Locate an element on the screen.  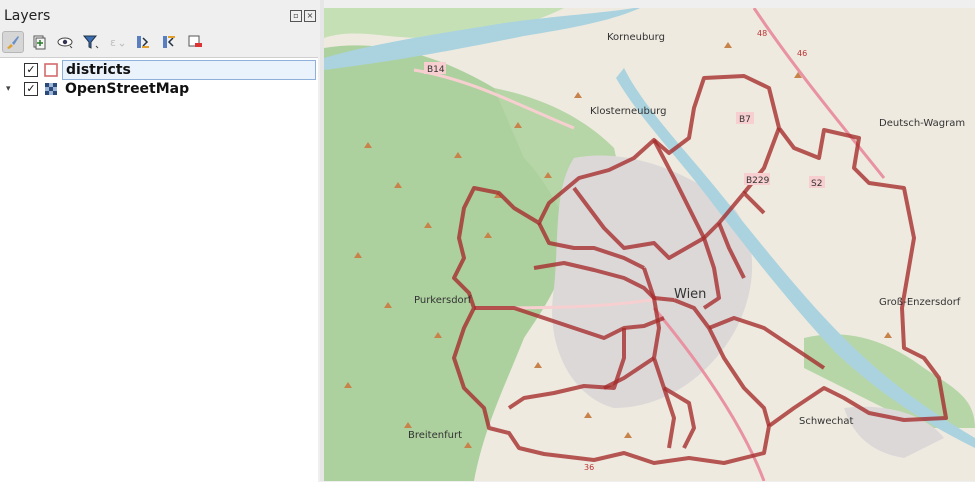
layer-name-box: OpenStreetMap is located at coordinates (189, 89).